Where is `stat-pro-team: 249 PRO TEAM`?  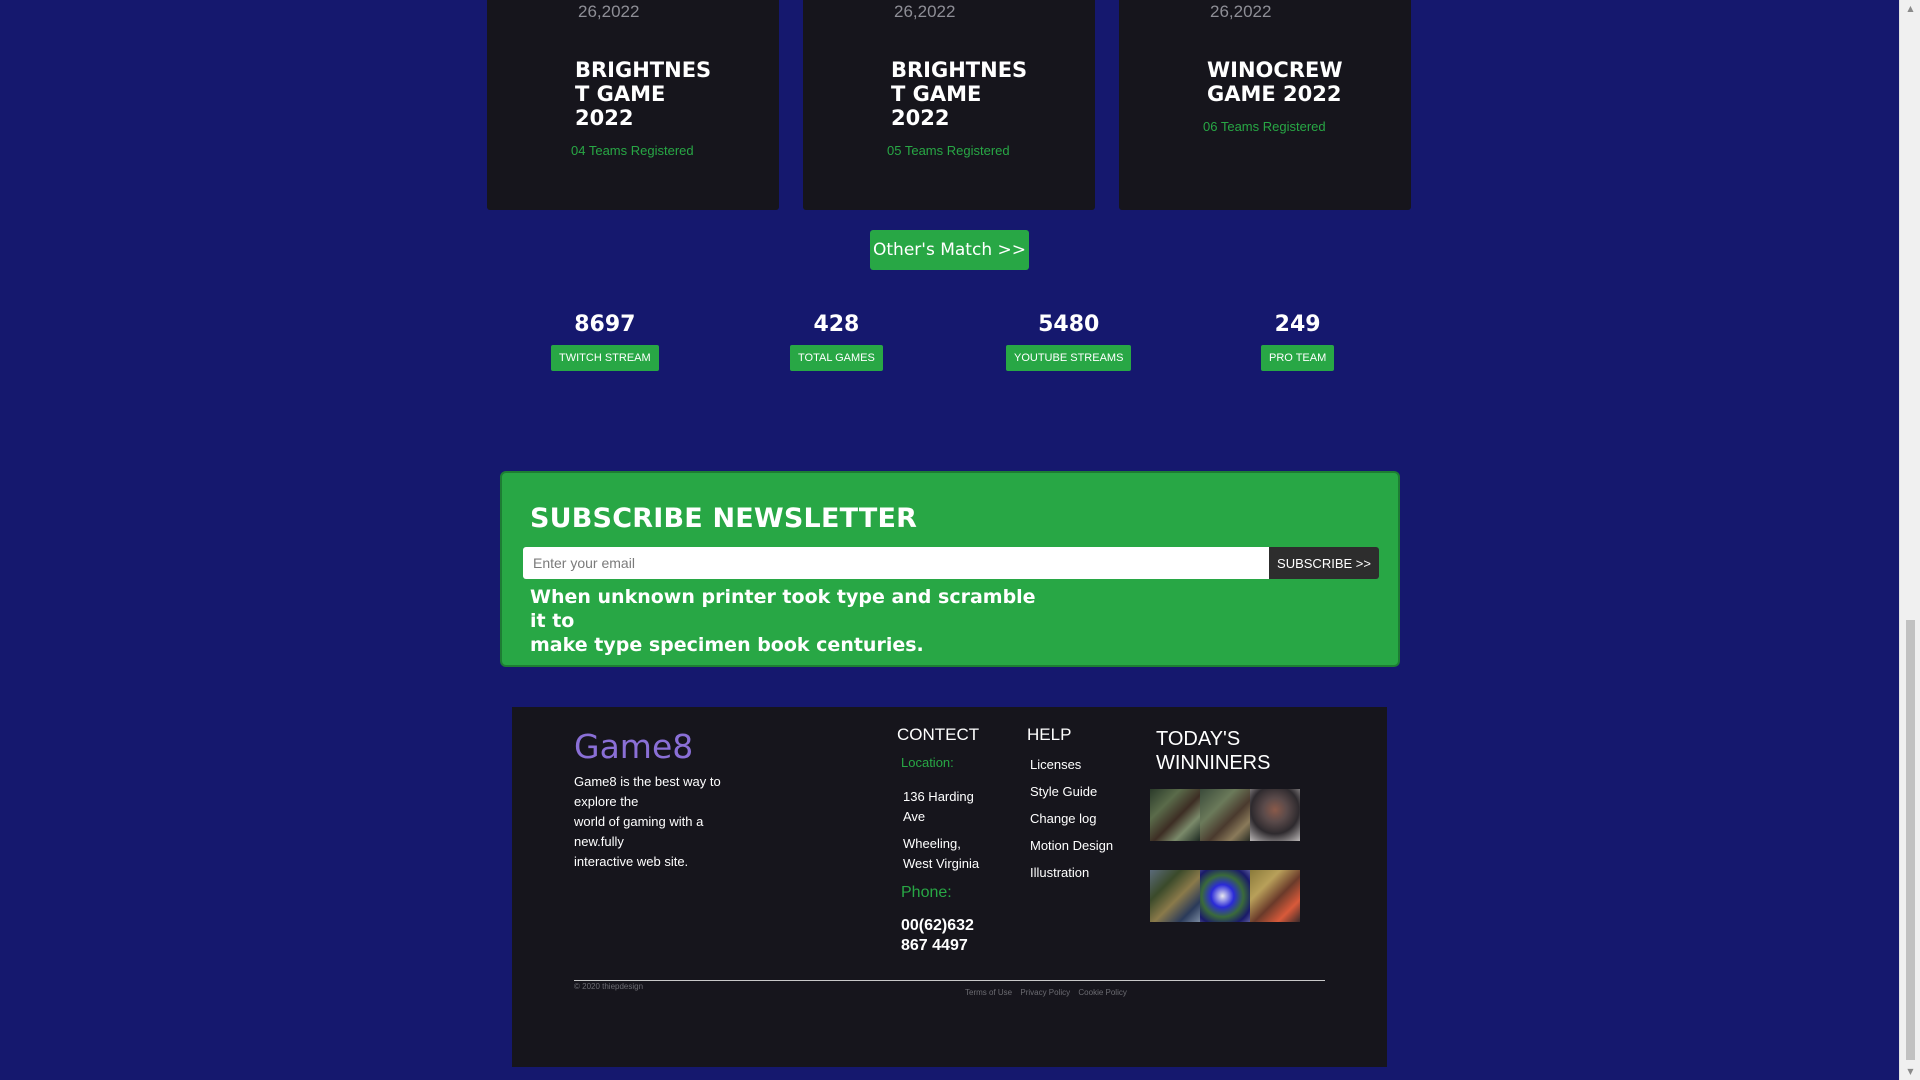 stat-pro-team: 249 PRO TEAM is located at coordinates (1298, 341).